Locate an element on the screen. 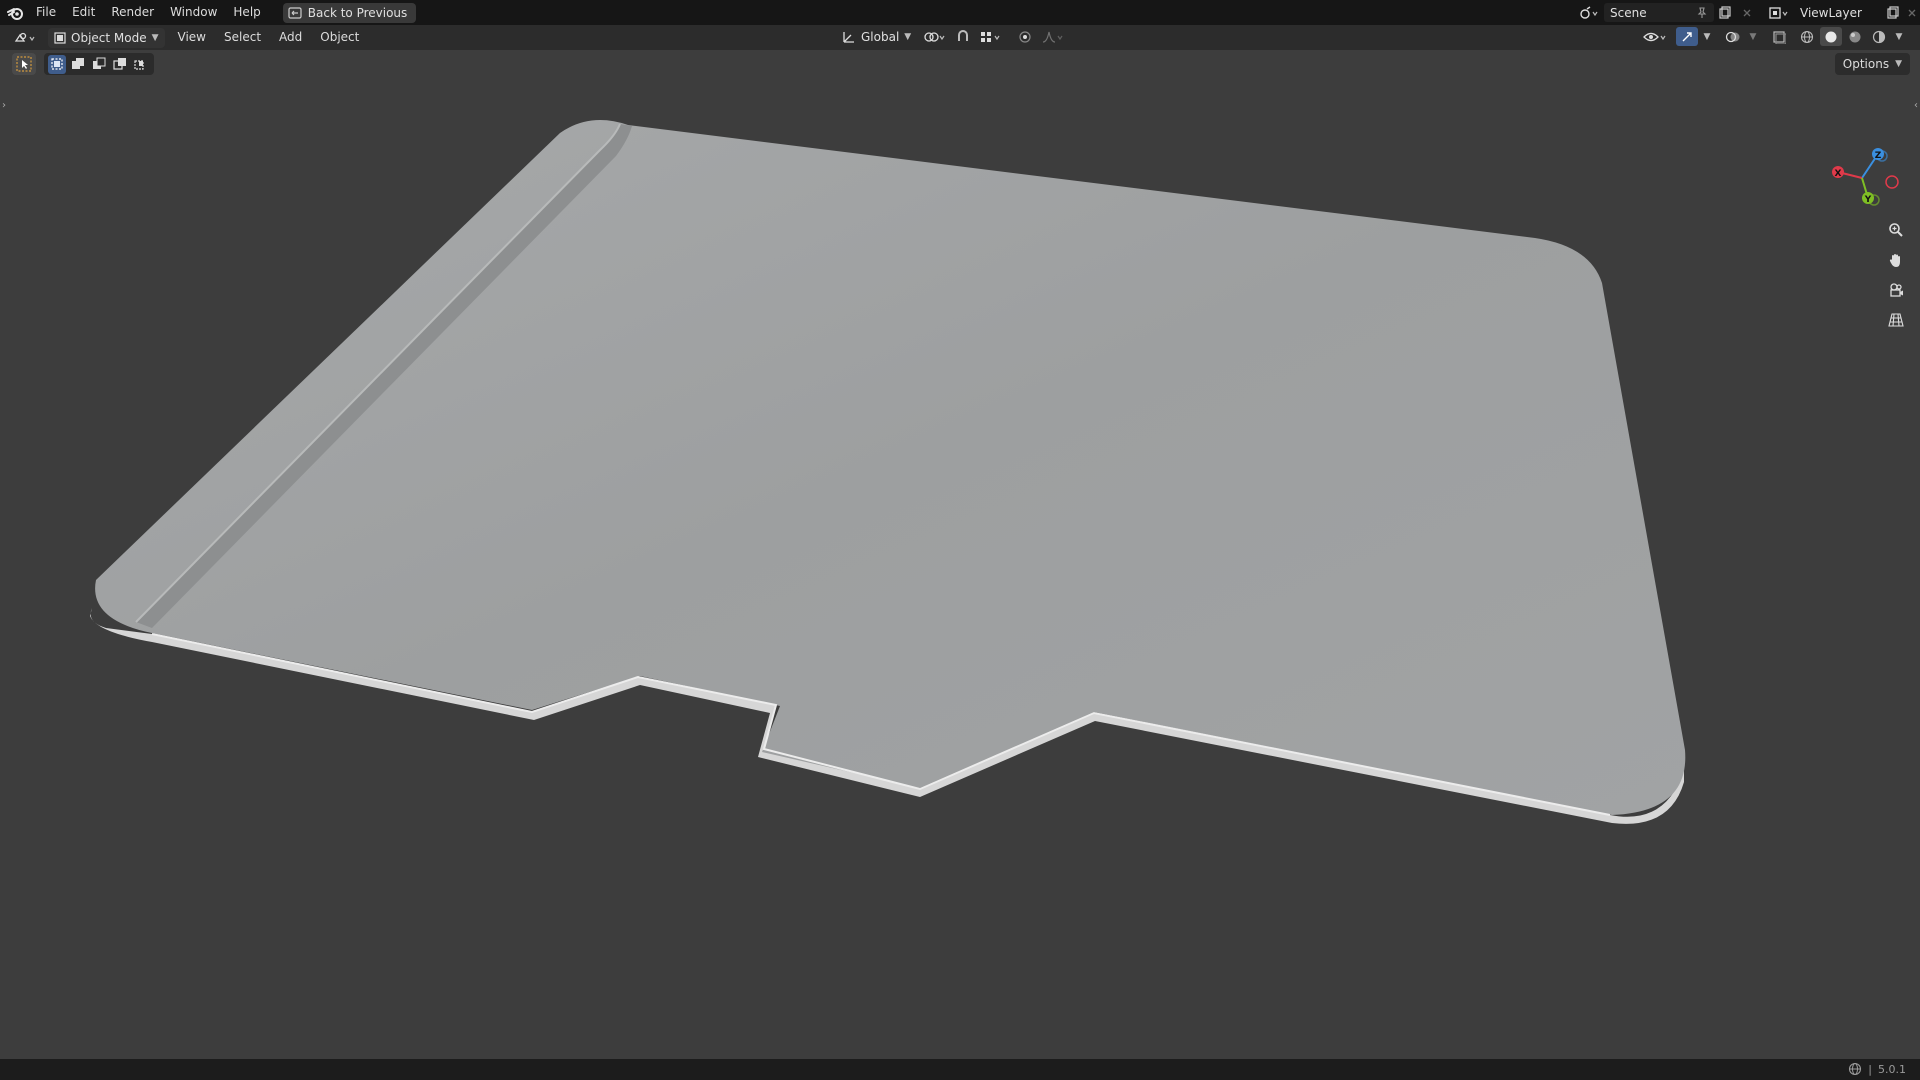  menu-window: Window is located at coordinates (193, 12).